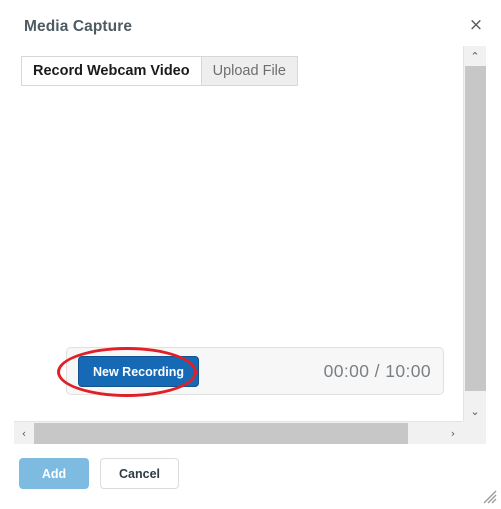 The width and height of the screenshot is (501, 509). Describe the element at coordinates (475, 56) in the screenshot. I see `scroll-up-icon: ⌃` at that location.